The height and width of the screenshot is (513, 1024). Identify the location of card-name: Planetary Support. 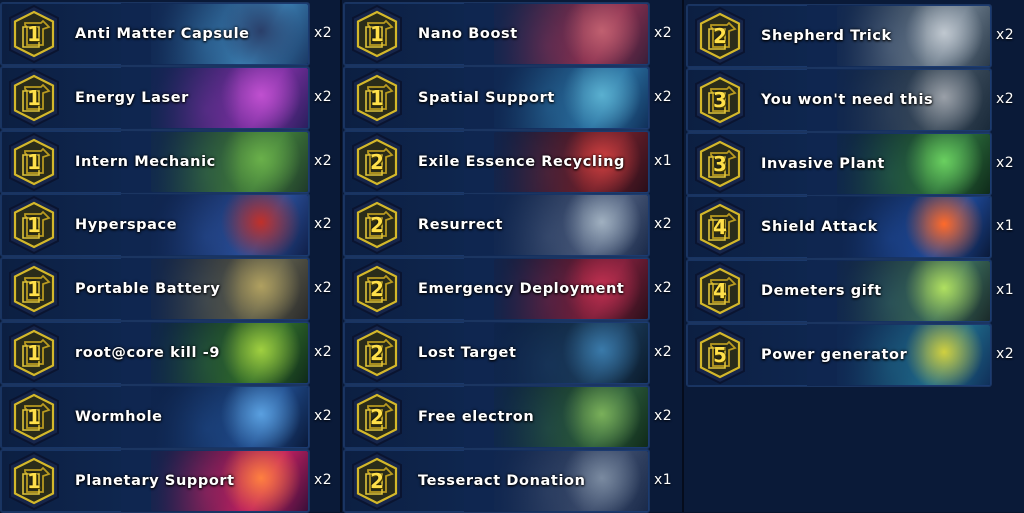
(155, 481).